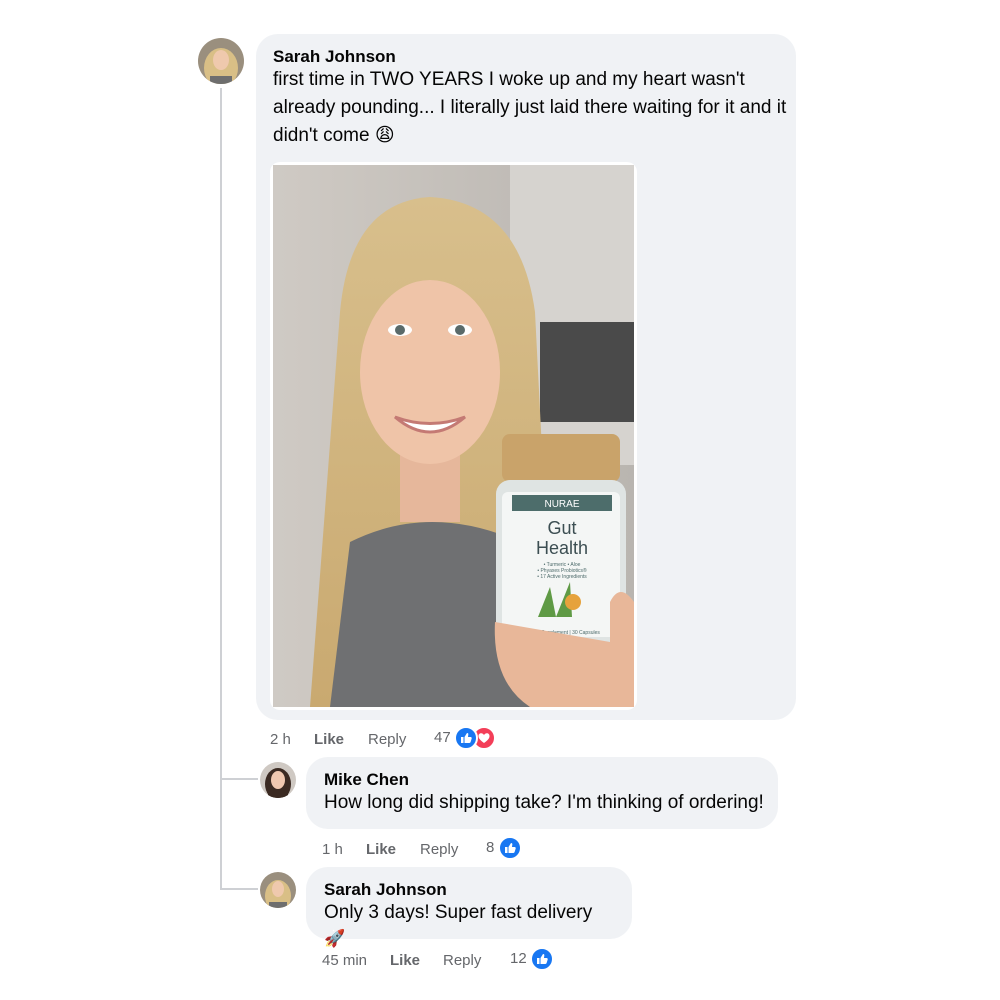 This screenshot has height=1000, width=1000. I want to click on reply-timestamp: 45 min, so click(344, 960).